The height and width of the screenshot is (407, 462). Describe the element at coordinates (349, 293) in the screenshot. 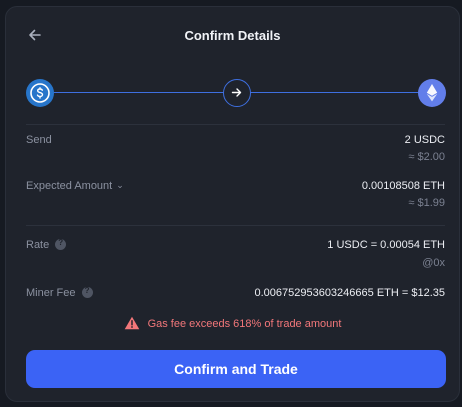

I see `miner-fee-value: 0.006752953603246665 ETH = $12.35` at that location.